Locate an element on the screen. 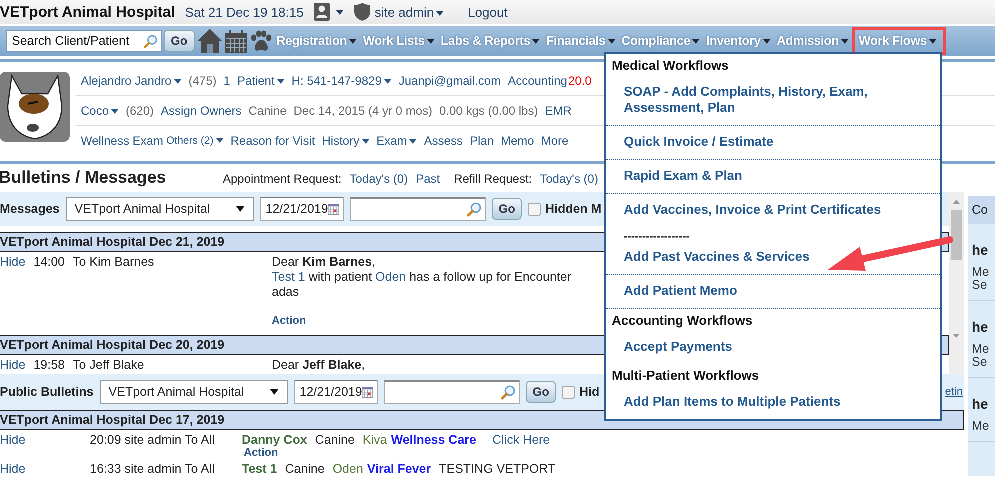 The width and height of the screenshot is (995, 492). menu-item: SOAP - Add Complaints, History, Exam, Assessment, Plan is located at coordinates (773, 101).